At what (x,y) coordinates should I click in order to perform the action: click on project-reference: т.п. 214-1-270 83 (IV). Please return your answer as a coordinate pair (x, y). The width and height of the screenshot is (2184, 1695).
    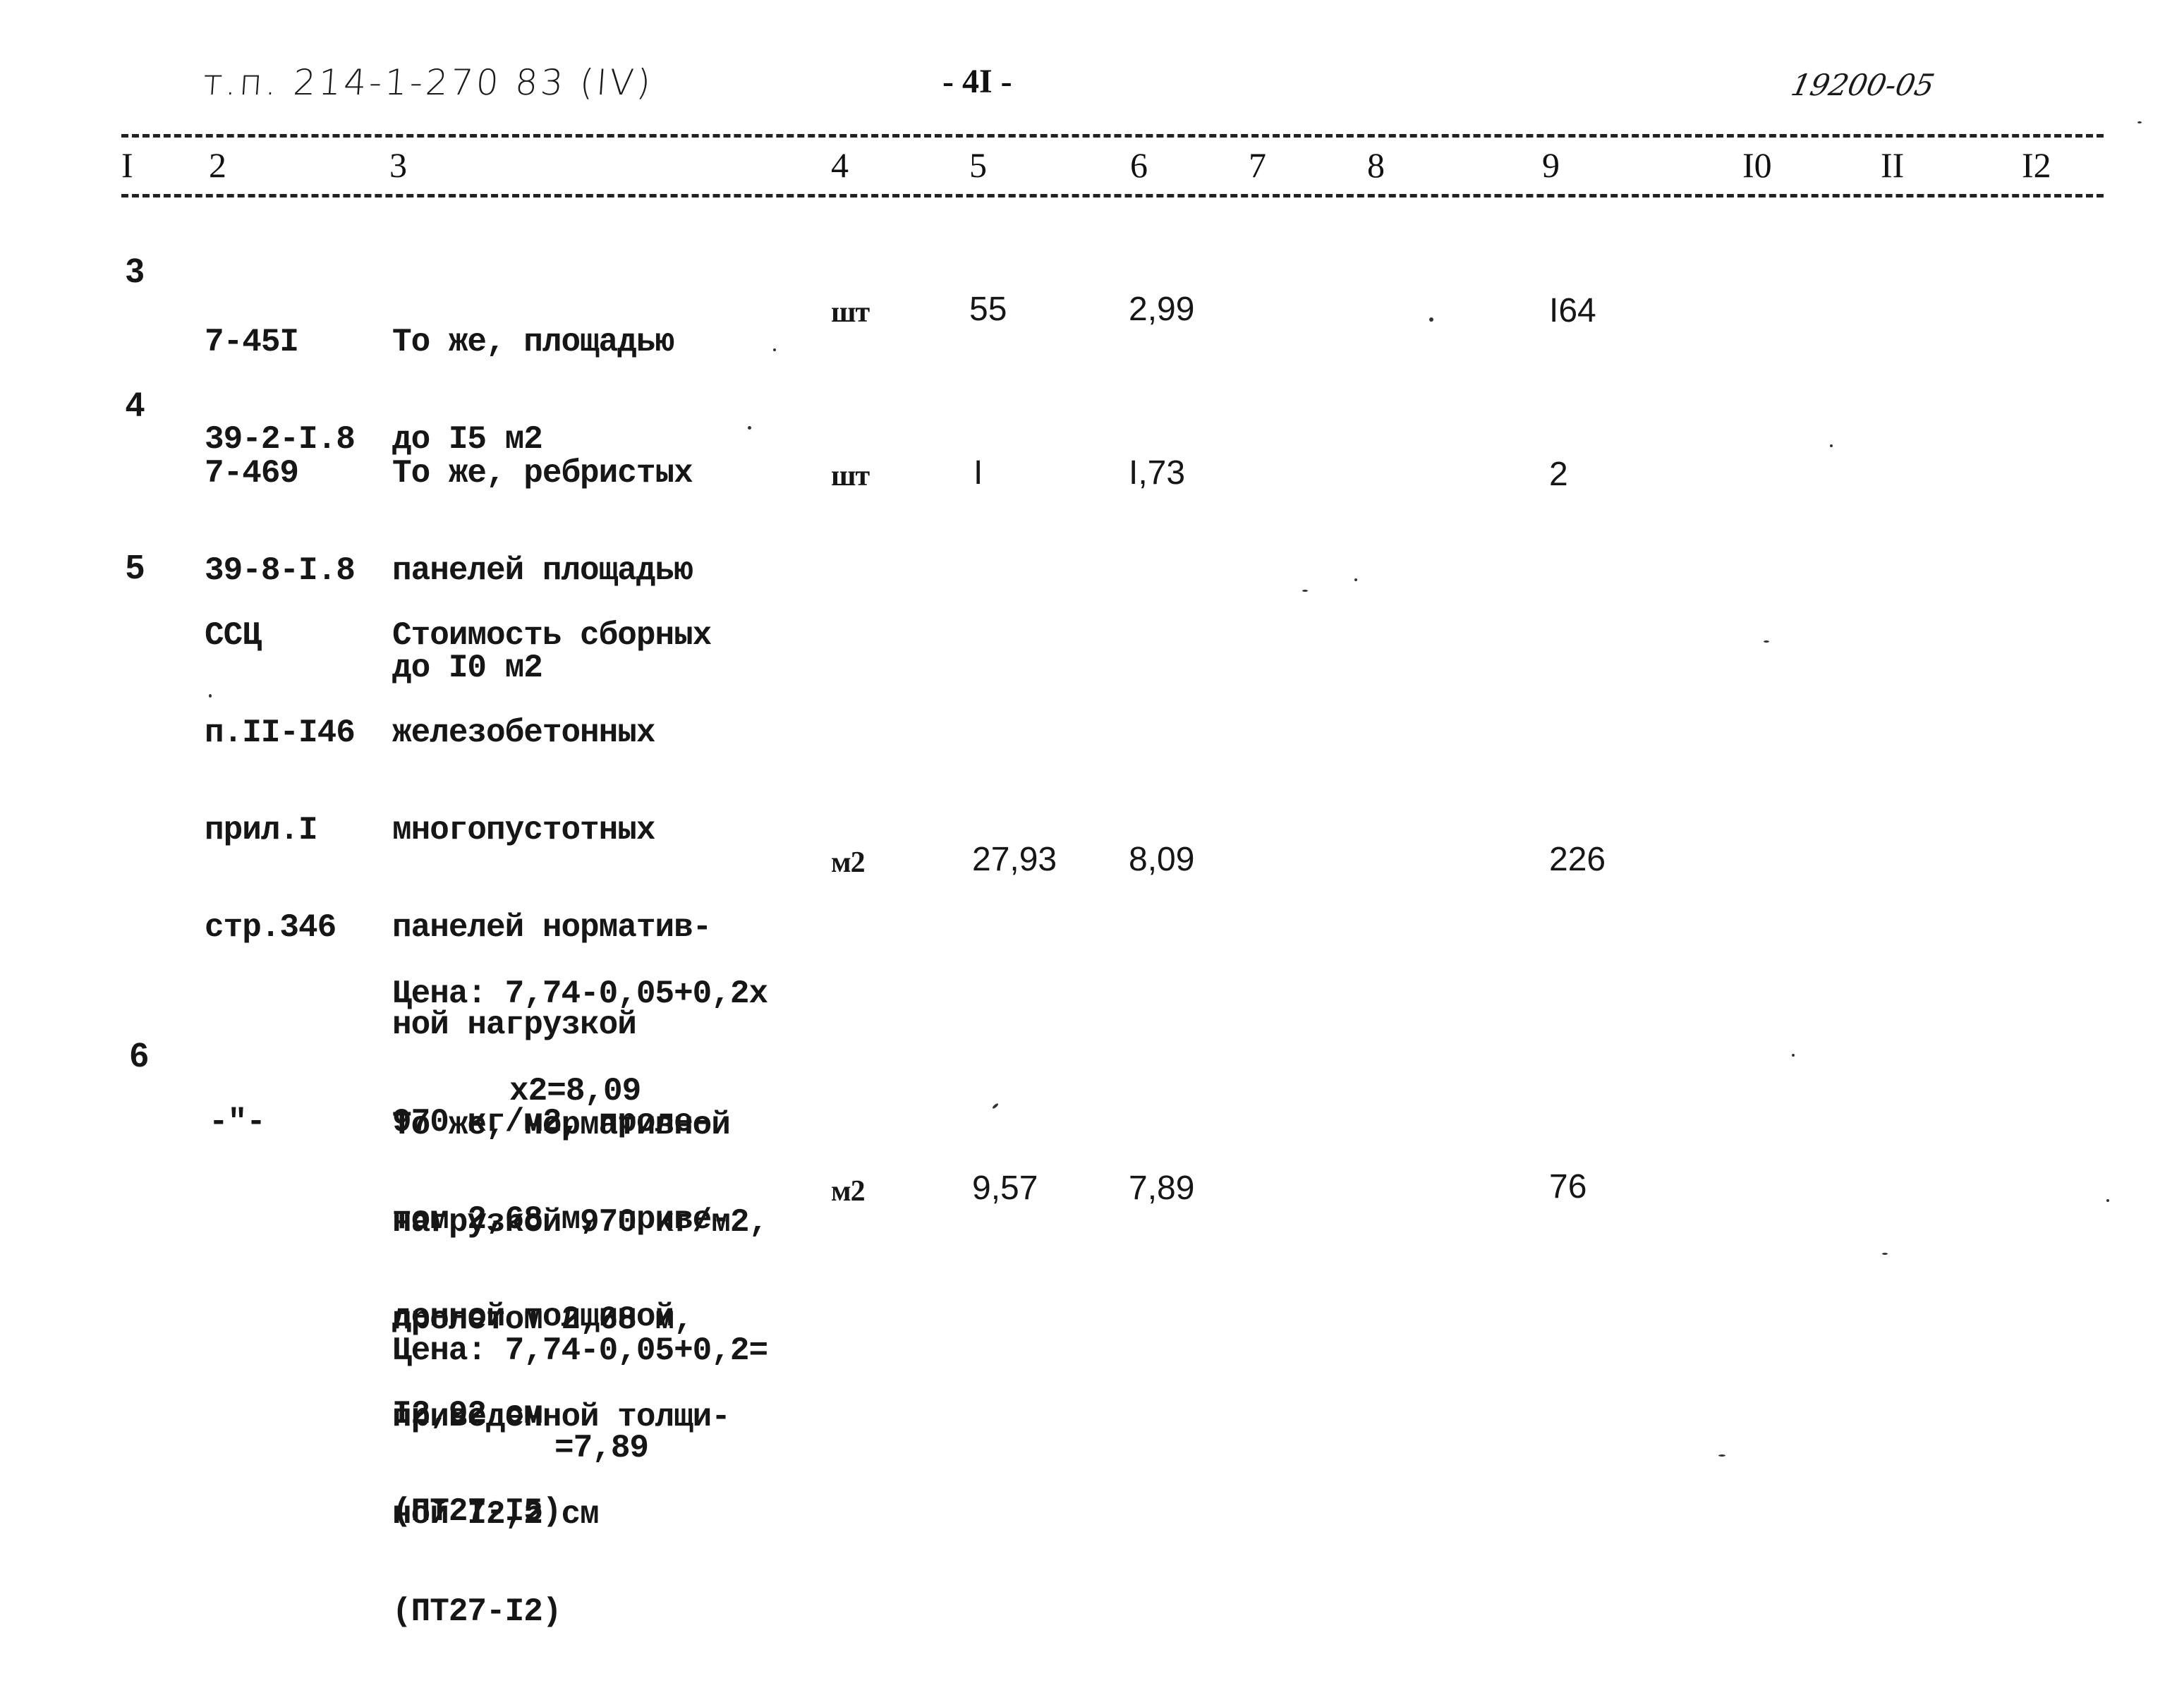
    Looking at the image, I should click on (428, 82).